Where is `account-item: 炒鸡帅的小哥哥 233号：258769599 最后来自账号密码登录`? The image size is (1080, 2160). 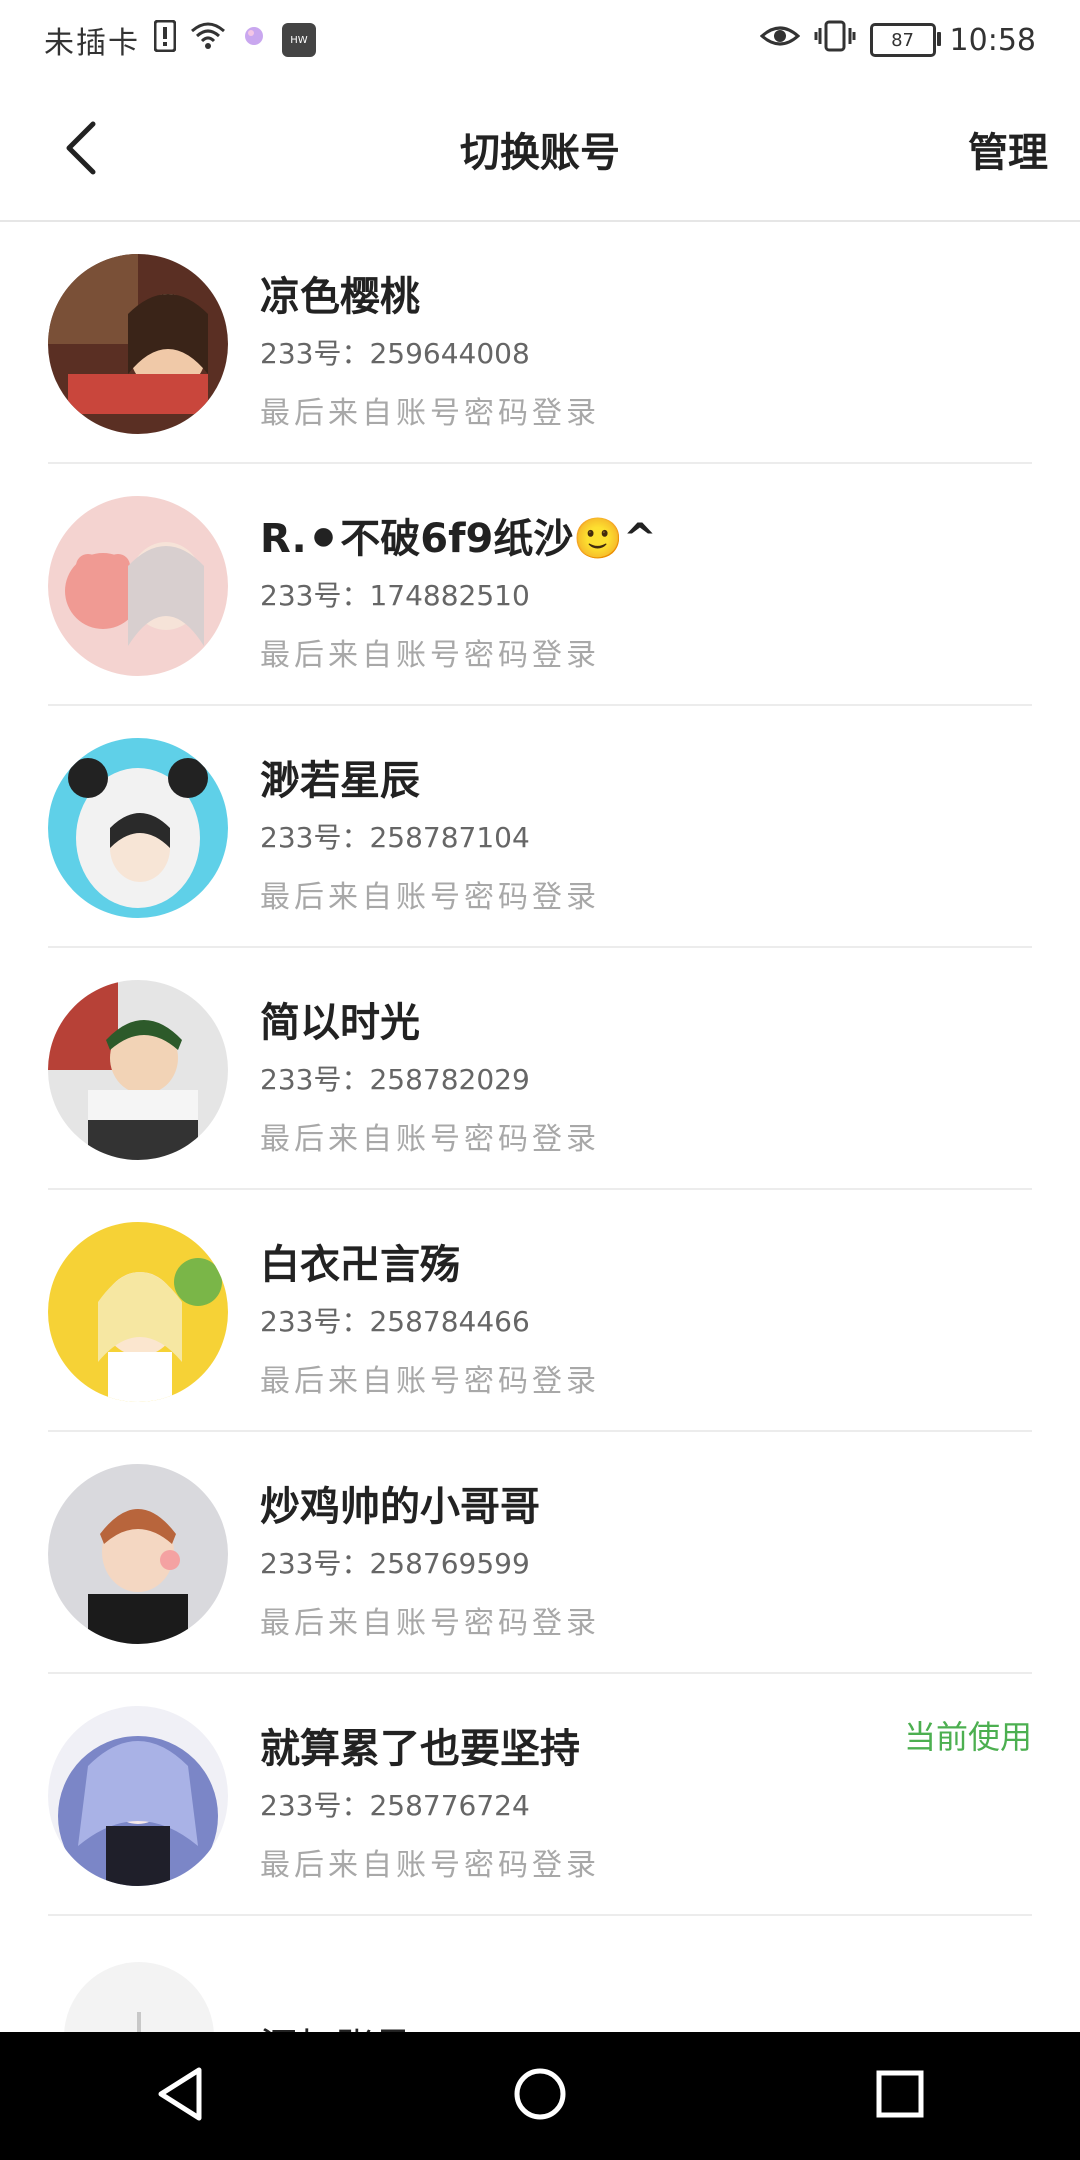
account-item: 炒鸡帅的小哥哥 233号：258769599 最后来自账号密码登录 is located at coordinates (540, 1553).